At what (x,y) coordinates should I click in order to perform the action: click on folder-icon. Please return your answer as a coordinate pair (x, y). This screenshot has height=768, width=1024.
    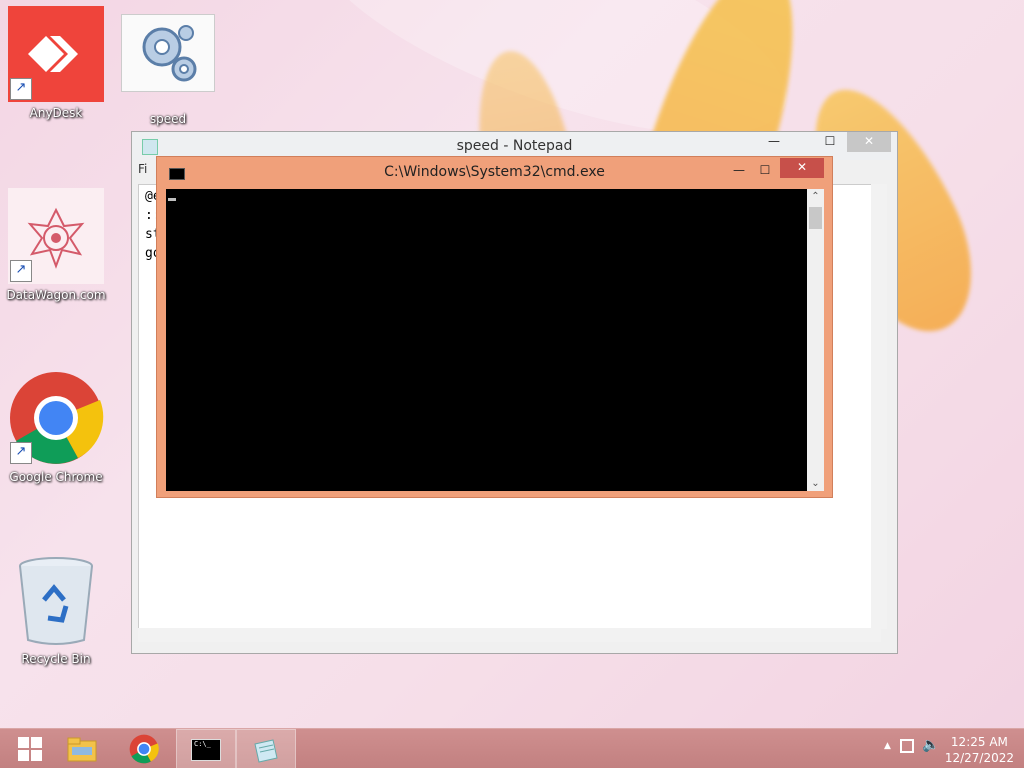
    Looking at the image, I should click on (82, 749).